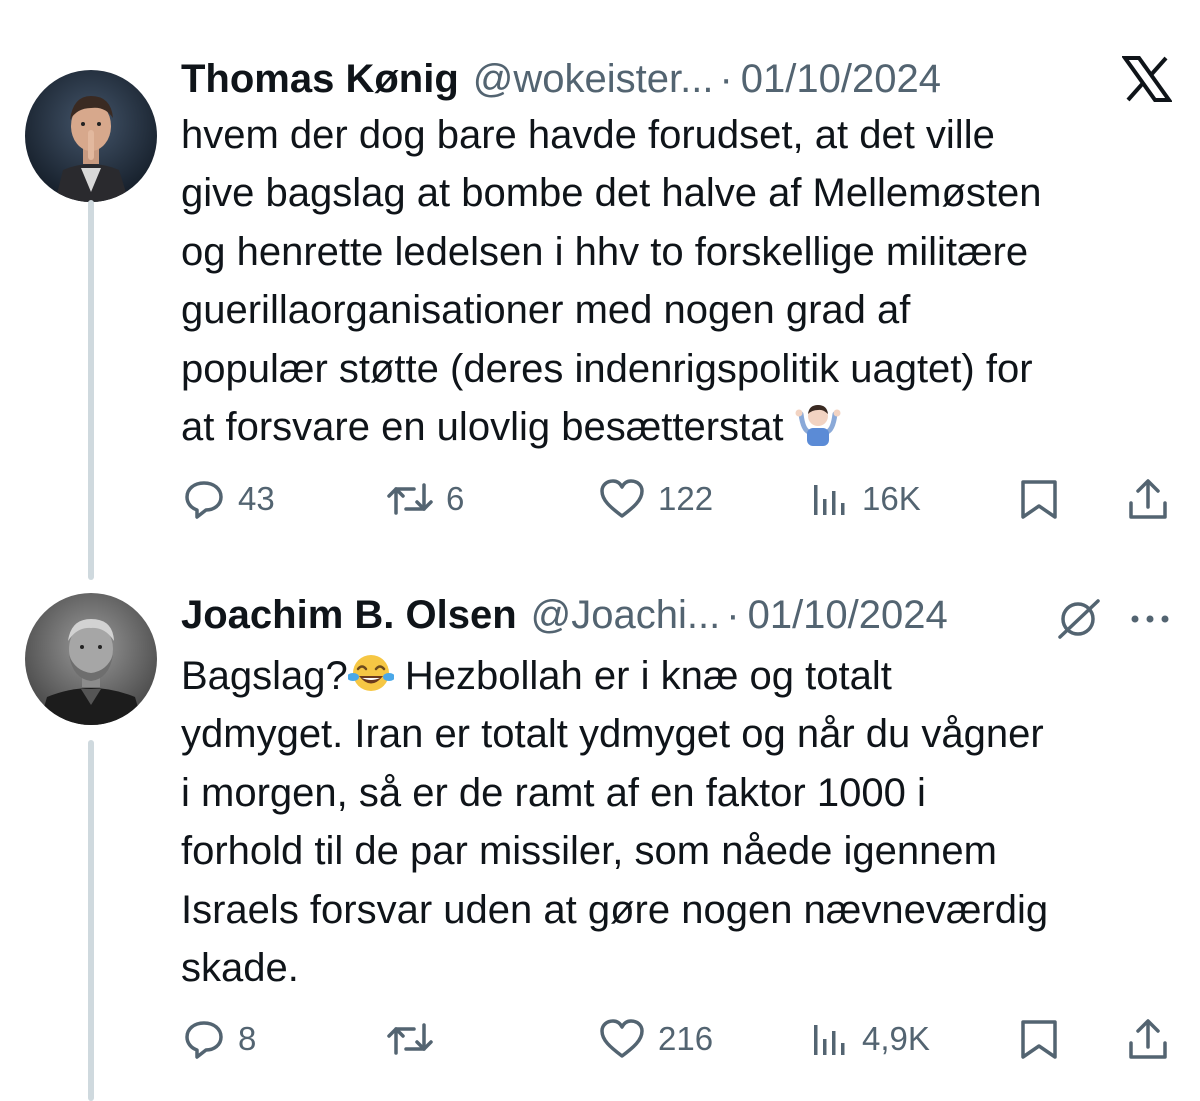 Image resolution: width=1200 pixels, height=1101 pixels. What do you see at coordinates (256, 498) in the screenshot?
I see `reply-count: 43` at bounding box center [256, 498].